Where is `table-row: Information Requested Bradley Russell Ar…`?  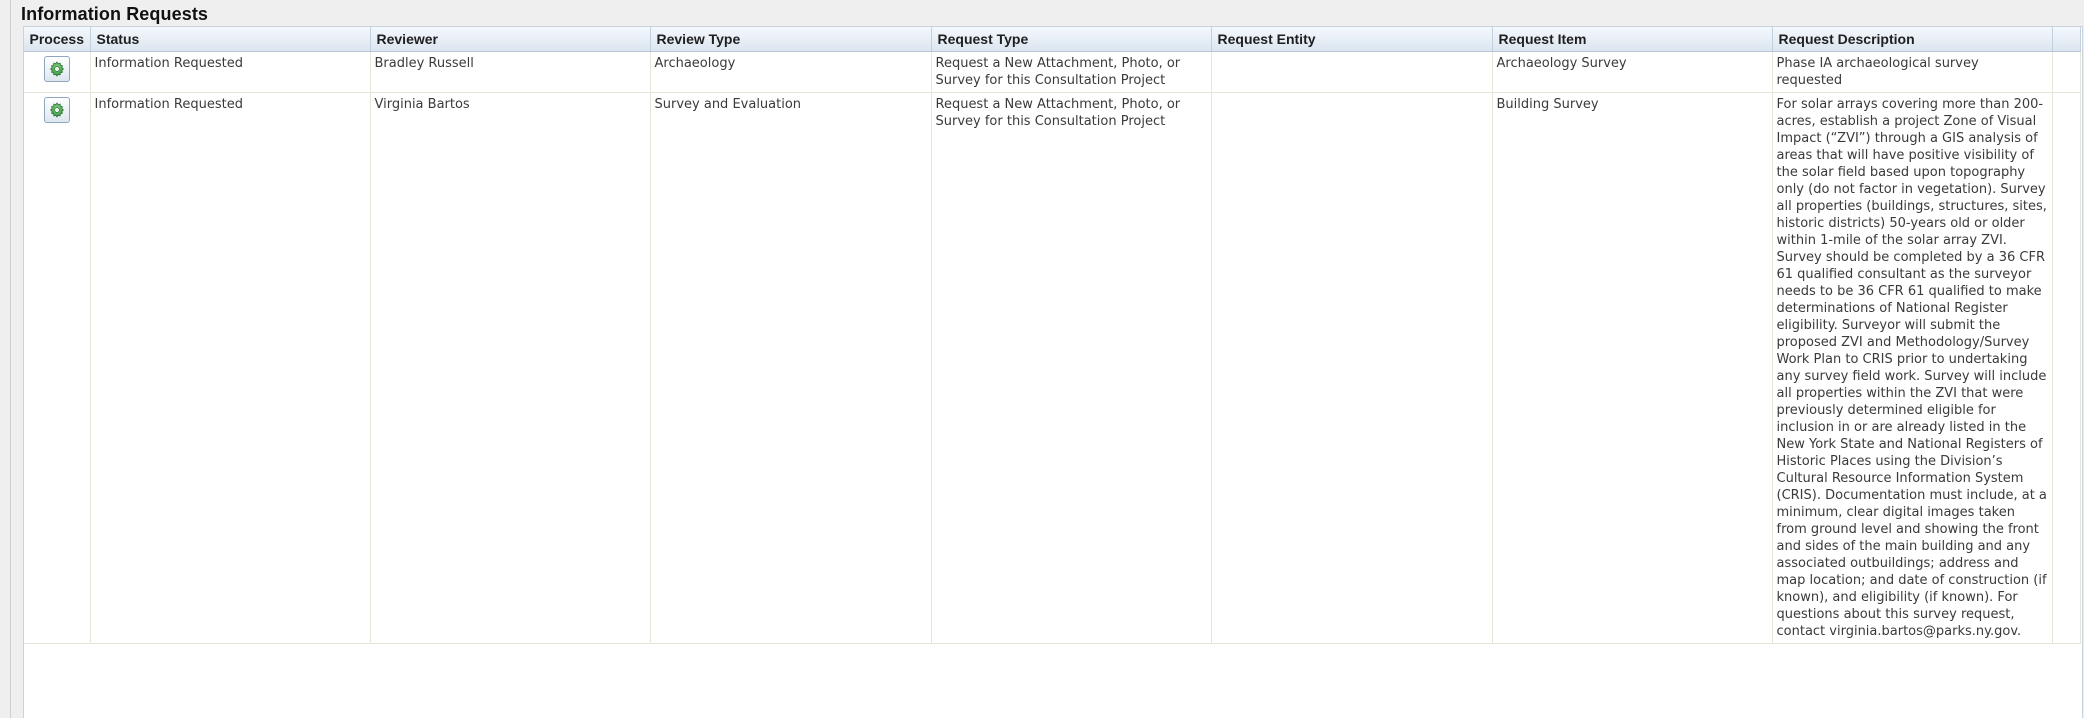 table-row: Information Requested Bradley Russell Ar… is located at coordinates (1052, 72).